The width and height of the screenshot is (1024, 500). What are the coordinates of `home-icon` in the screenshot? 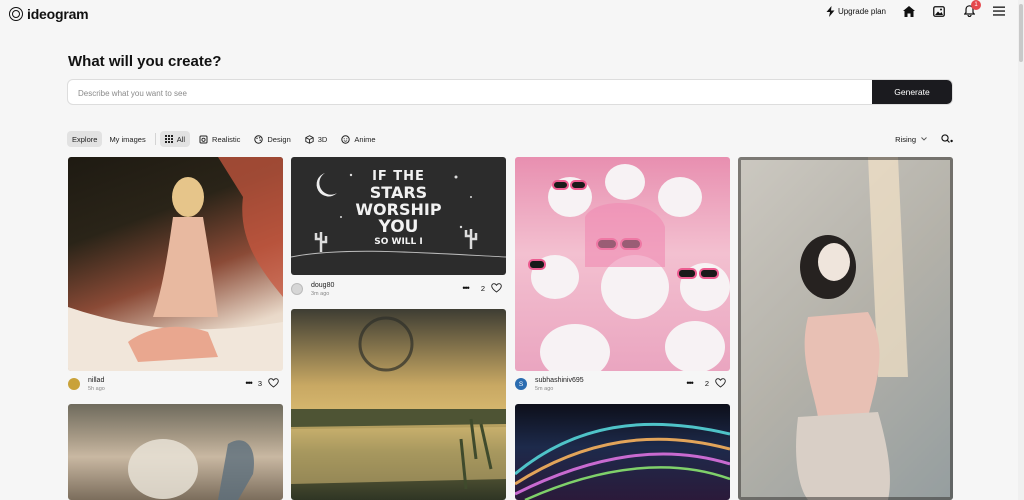 It's located at (909, 11).